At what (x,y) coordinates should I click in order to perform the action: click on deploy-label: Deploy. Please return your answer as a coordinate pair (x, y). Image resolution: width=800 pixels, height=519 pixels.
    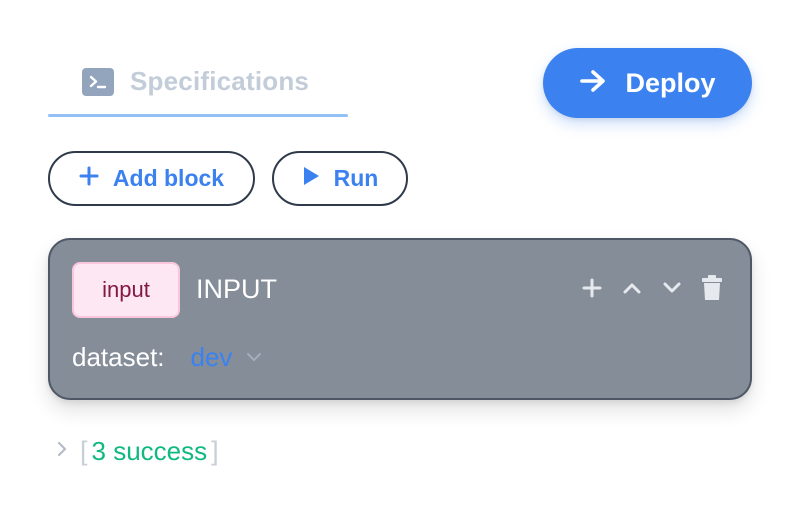
    Looking at the image, I should click on (670, 82).